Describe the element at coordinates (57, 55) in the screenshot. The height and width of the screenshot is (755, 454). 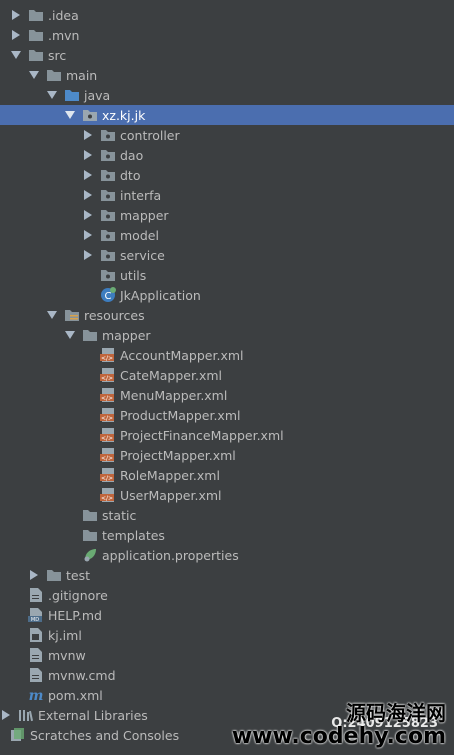
I see `tree-item-label: src` at that location.